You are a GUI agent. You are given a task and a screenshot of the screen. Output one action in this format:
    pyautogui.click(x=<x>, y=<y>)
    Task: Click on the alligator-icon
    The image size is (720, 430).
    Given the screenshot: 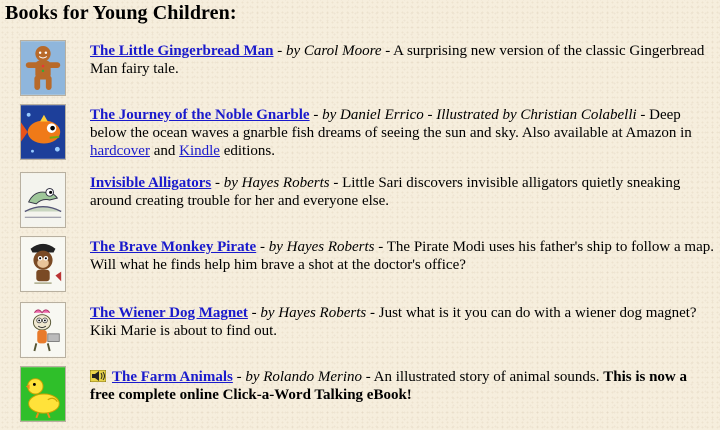 What is the action you would take?
    pyautogui.click(x=43, y=200)
    